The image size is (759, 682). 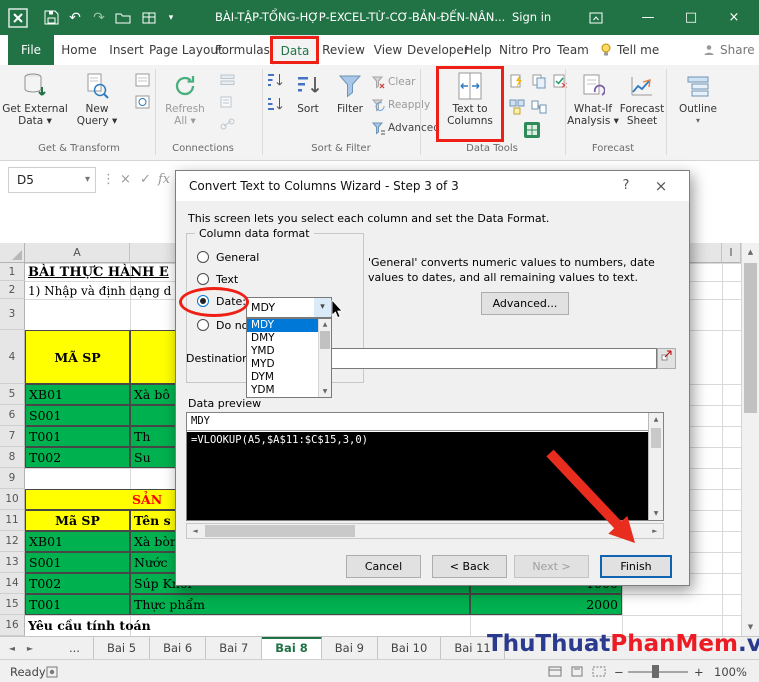 What do you see at coordinates (596, 17) in the screenshot?
I see `ribbon-display-options-icon` at bounding box center [596, 17].